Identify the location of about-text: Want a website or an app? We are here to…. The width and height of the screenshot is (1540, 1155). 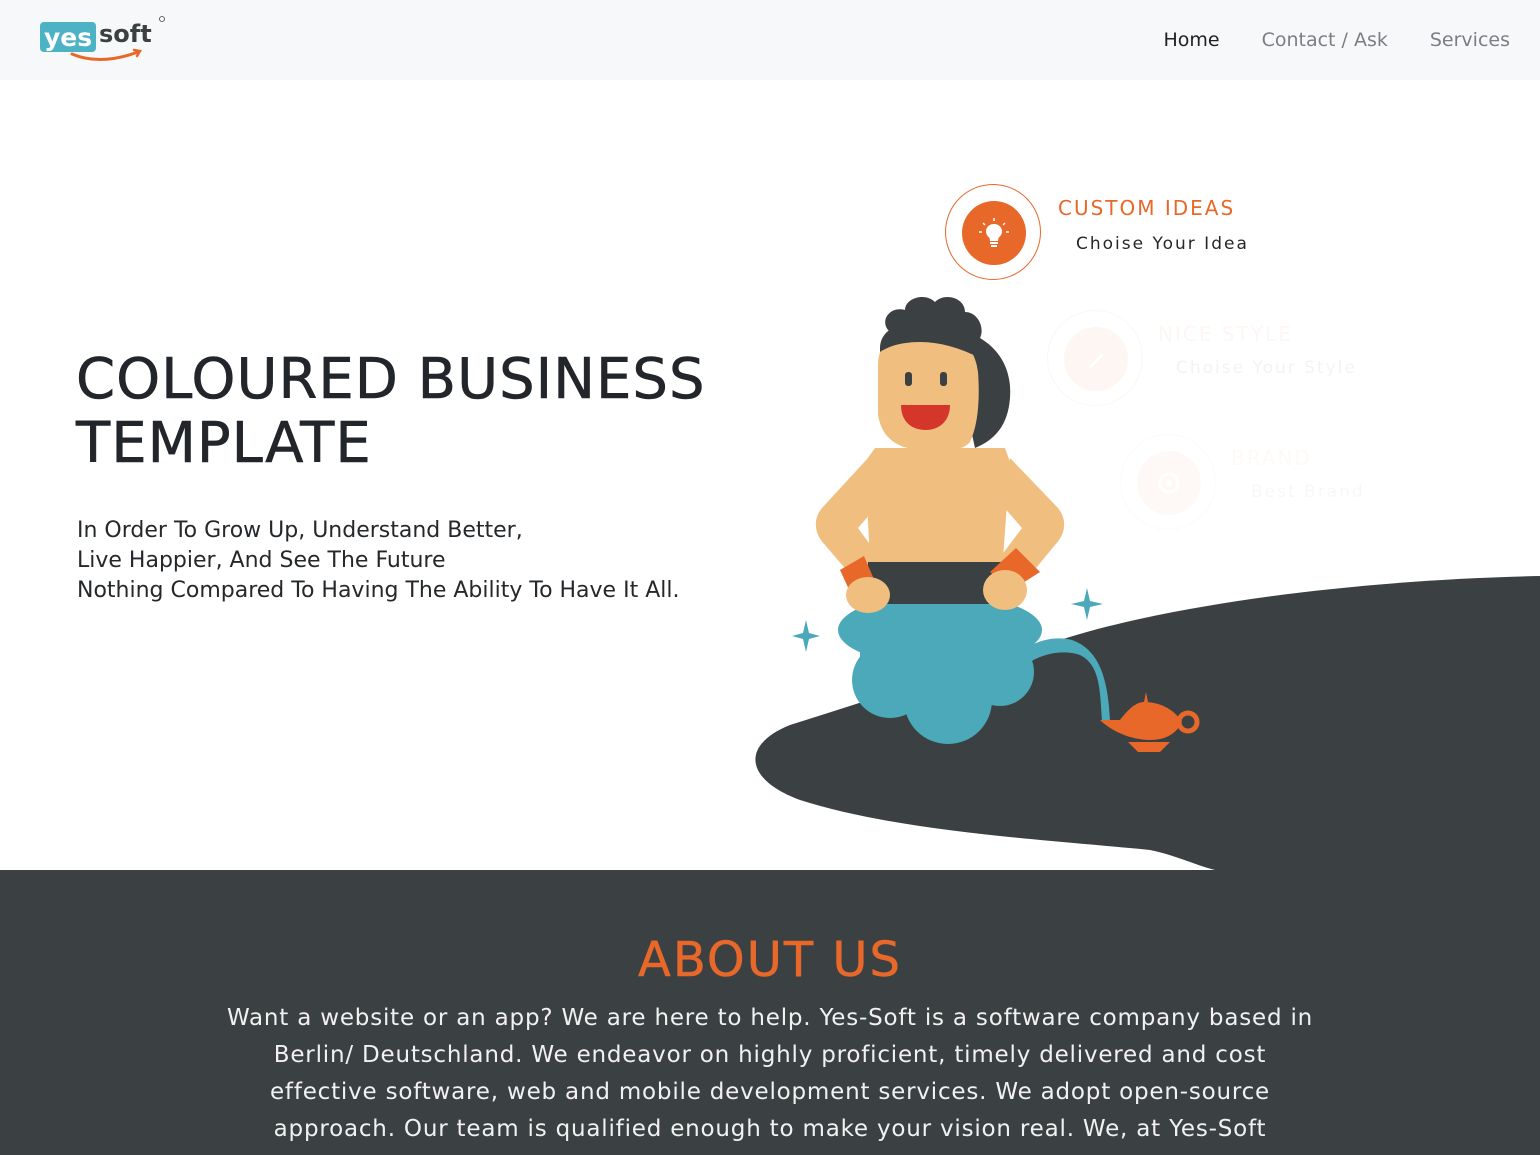
(770, 1074).